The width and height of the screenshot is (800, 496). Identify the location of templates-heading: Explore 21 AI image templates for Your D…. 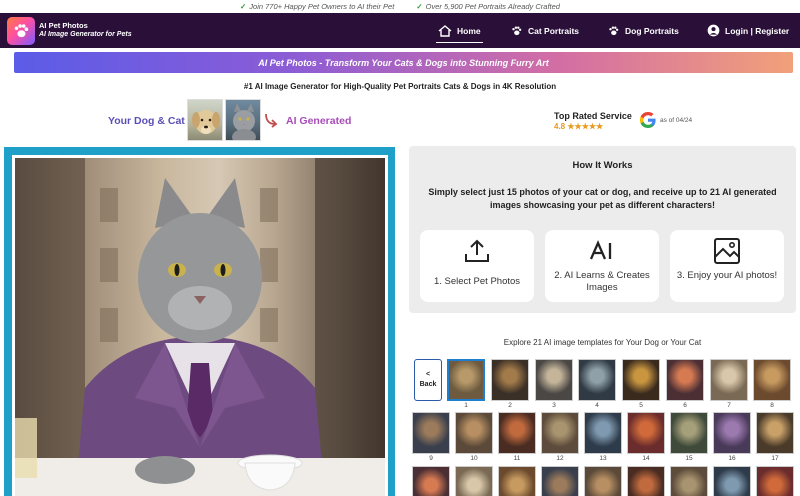
(602, 342).